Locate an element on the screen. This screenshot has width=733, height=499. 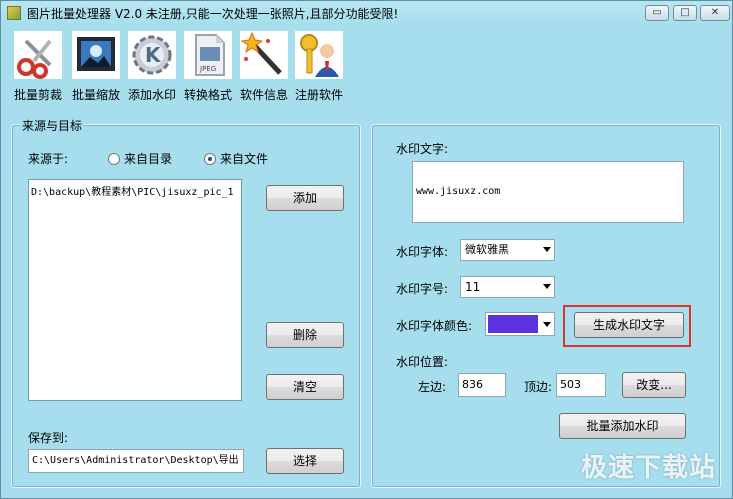
toolbar-label: 批量剪裁 is located at coordinates (37, 95).